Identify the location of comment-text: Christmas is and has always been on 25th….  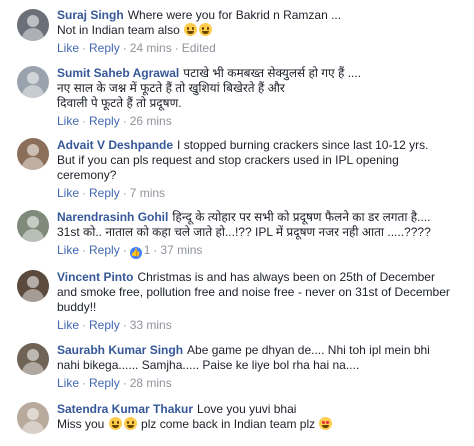
(286, 277).